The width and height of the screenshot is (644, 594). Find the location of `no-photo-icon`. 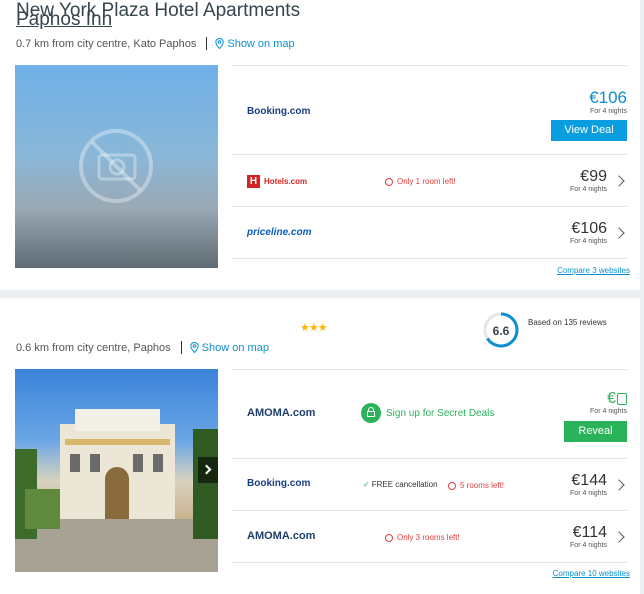

no-photo-icon is located at coordinates (116, 166).